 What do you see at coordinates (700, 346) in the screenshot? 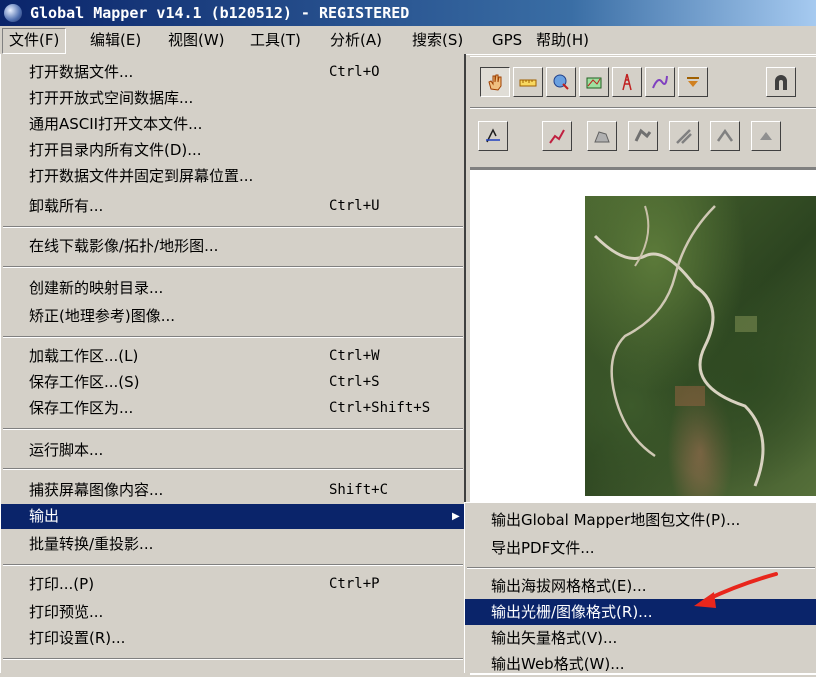
I see `aerial-imagery` at bounding box center [700, 346].